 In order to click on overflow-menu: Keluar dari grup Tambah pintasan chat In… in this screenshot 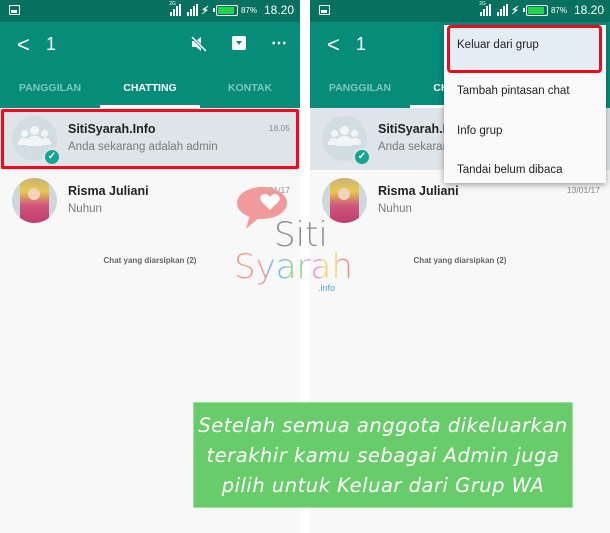, I will do `click(525, 104)`.